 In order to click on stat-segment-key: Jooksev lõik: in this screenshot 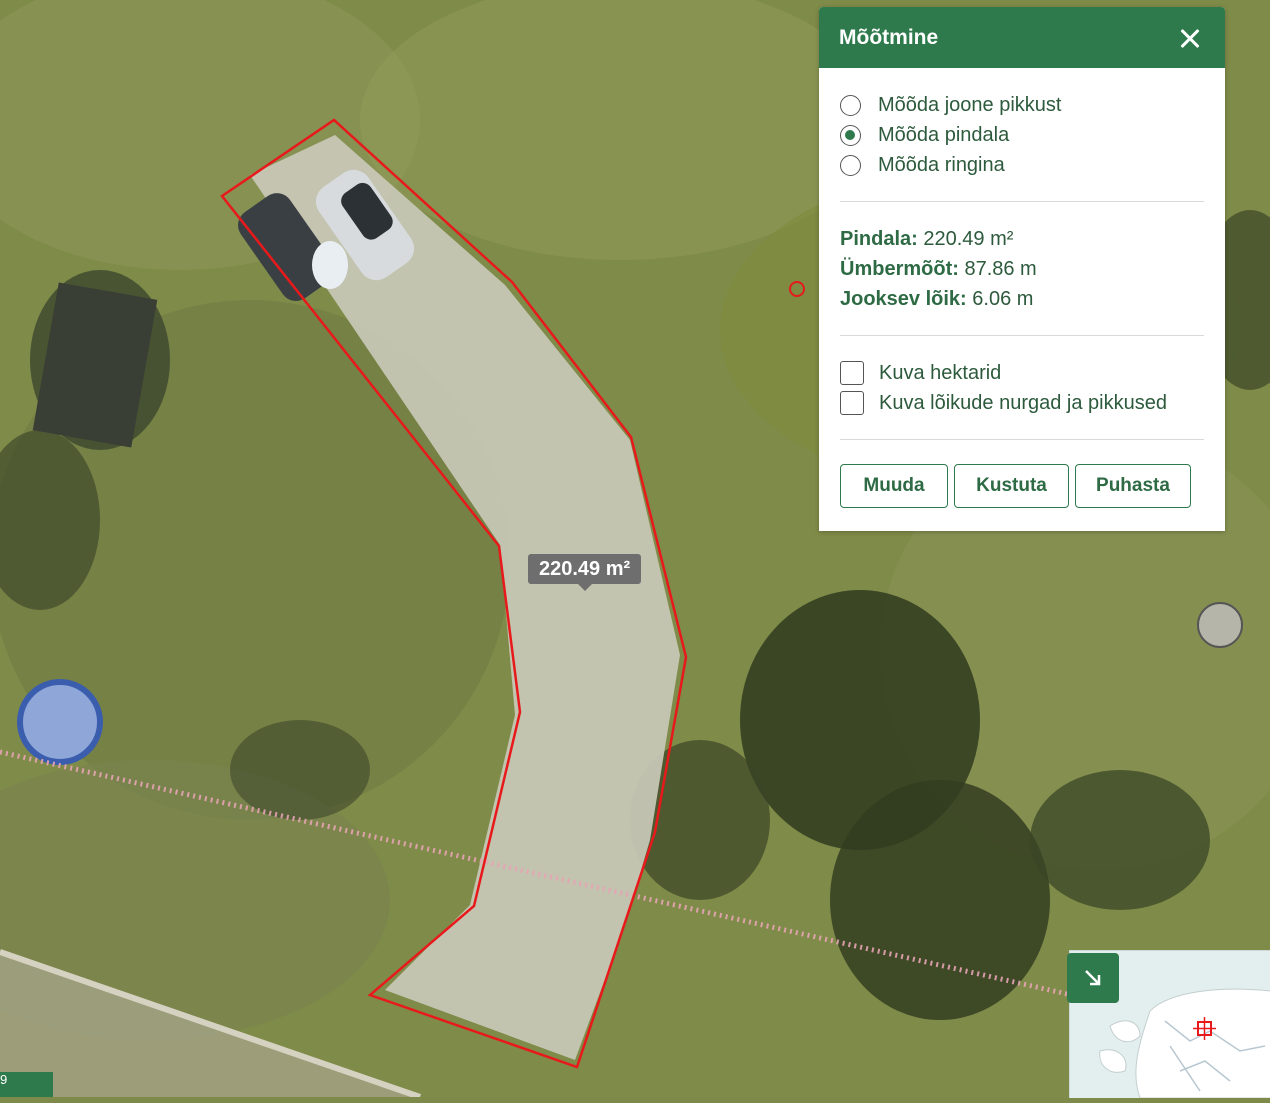, I will do `click(903, 299)`.